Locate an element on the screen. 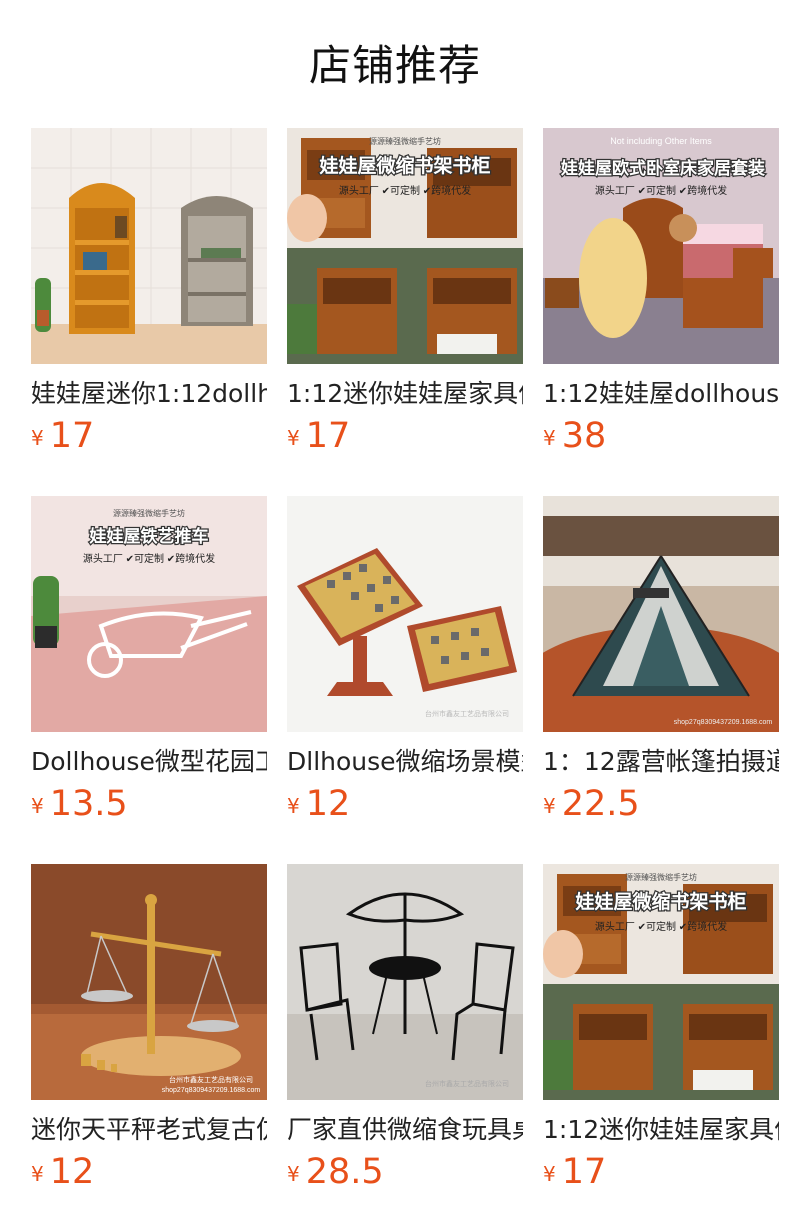  product-price: ¥13.5 is located at coordinates (79, 804).